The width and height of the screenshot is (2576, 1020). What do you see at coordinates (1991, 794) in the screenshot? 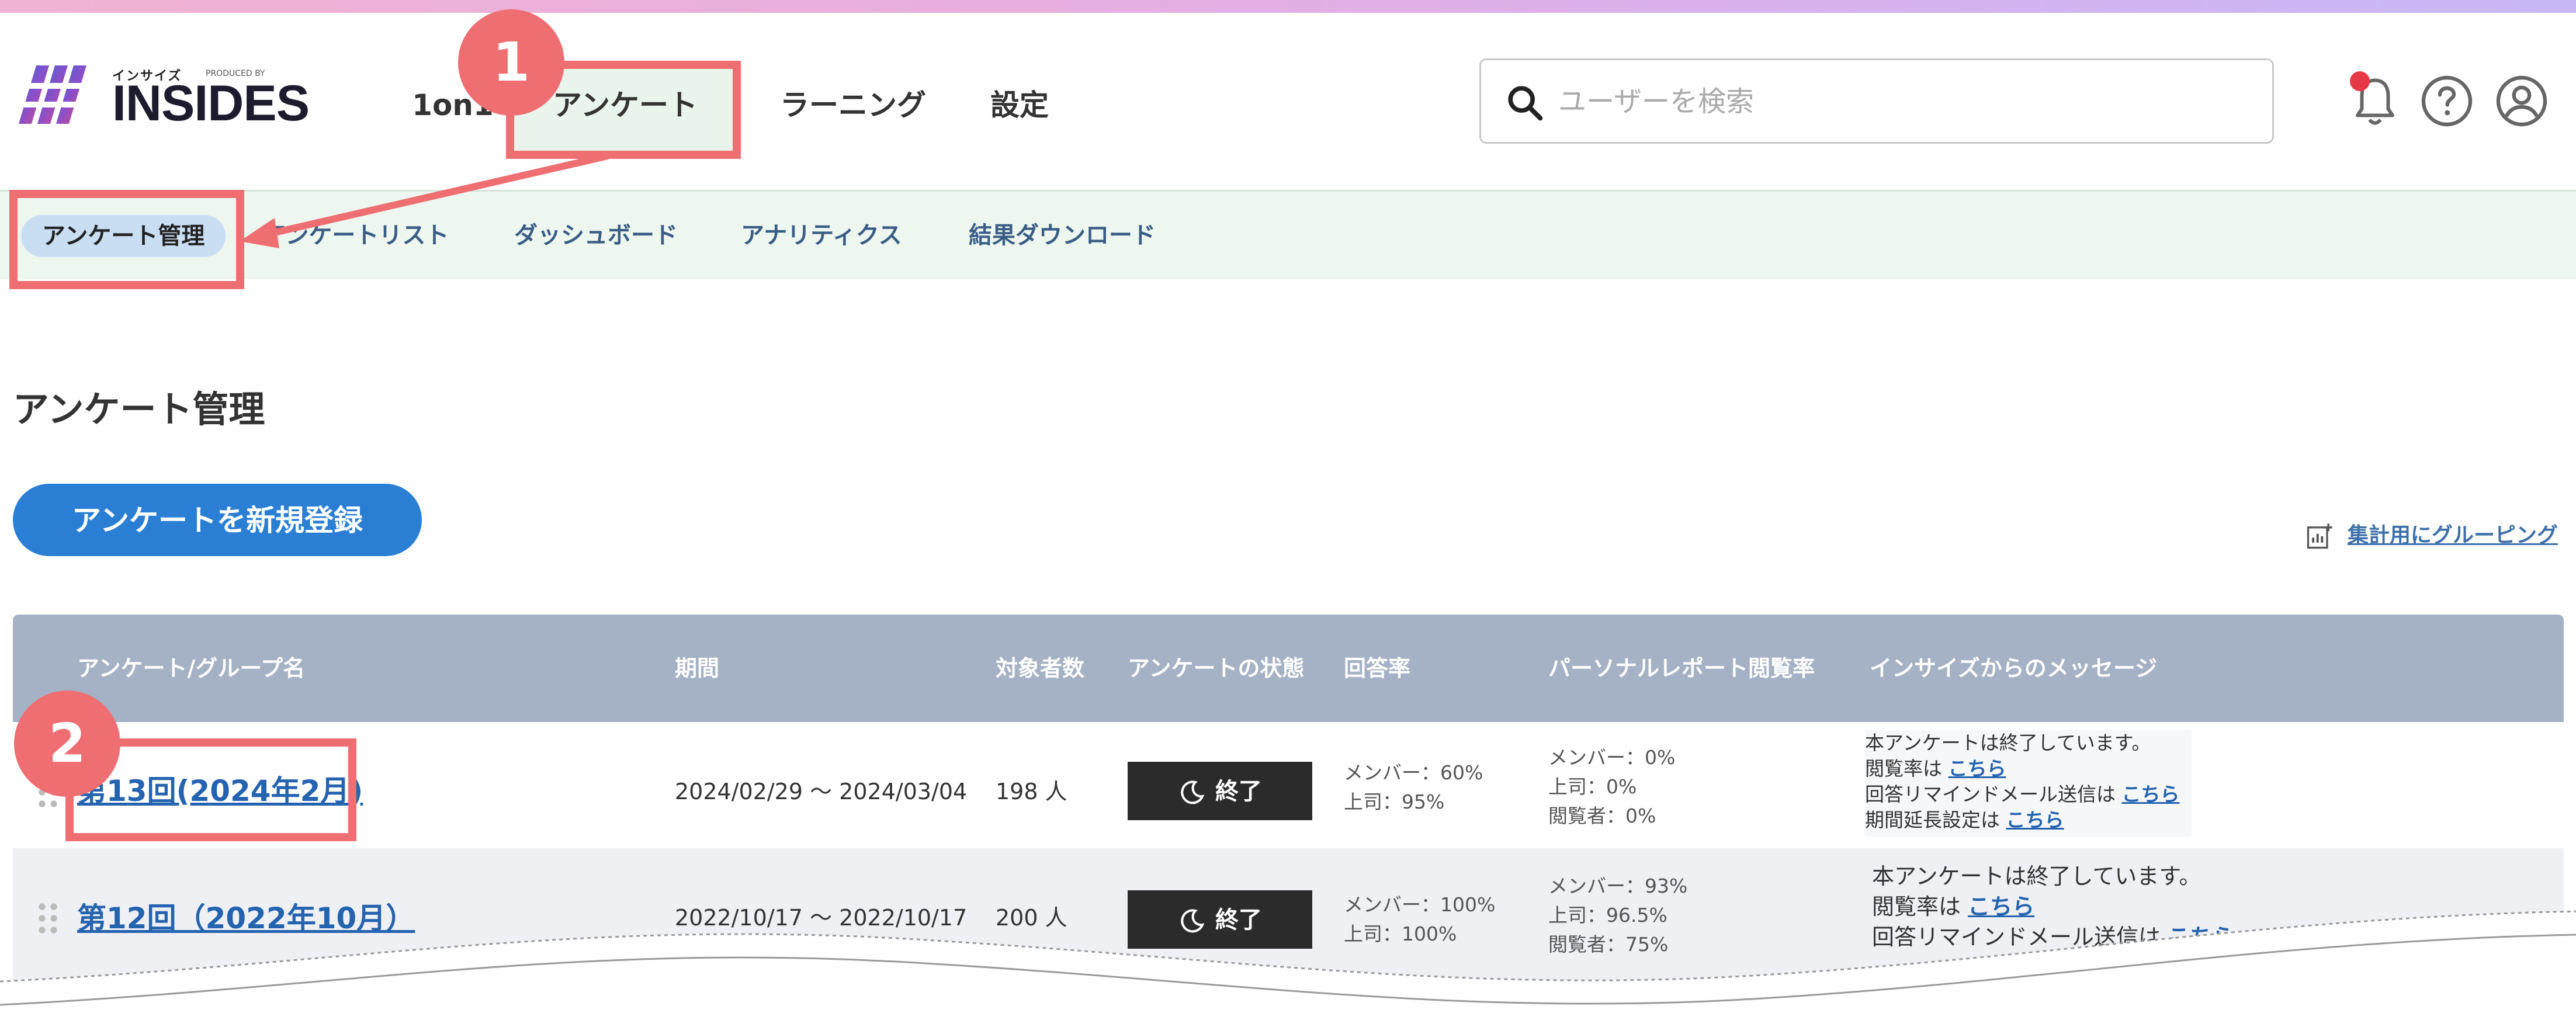
I see `message-line: 回答リマインドメール送信は` at bounding box center [1991, 794].